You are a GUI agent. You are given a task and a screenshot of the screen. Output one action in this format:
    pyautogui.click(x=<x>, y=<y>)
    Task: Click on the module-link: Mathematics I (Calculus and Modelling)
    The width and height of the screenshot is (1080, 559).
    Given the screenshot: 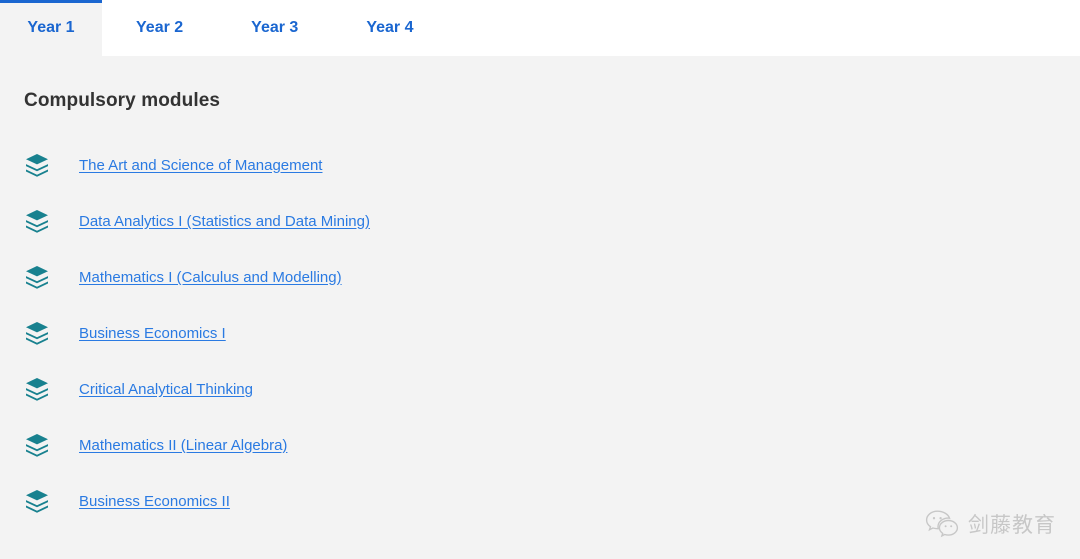 What is the action you would take?
    pyautogui.click(x=210, y=277)
    